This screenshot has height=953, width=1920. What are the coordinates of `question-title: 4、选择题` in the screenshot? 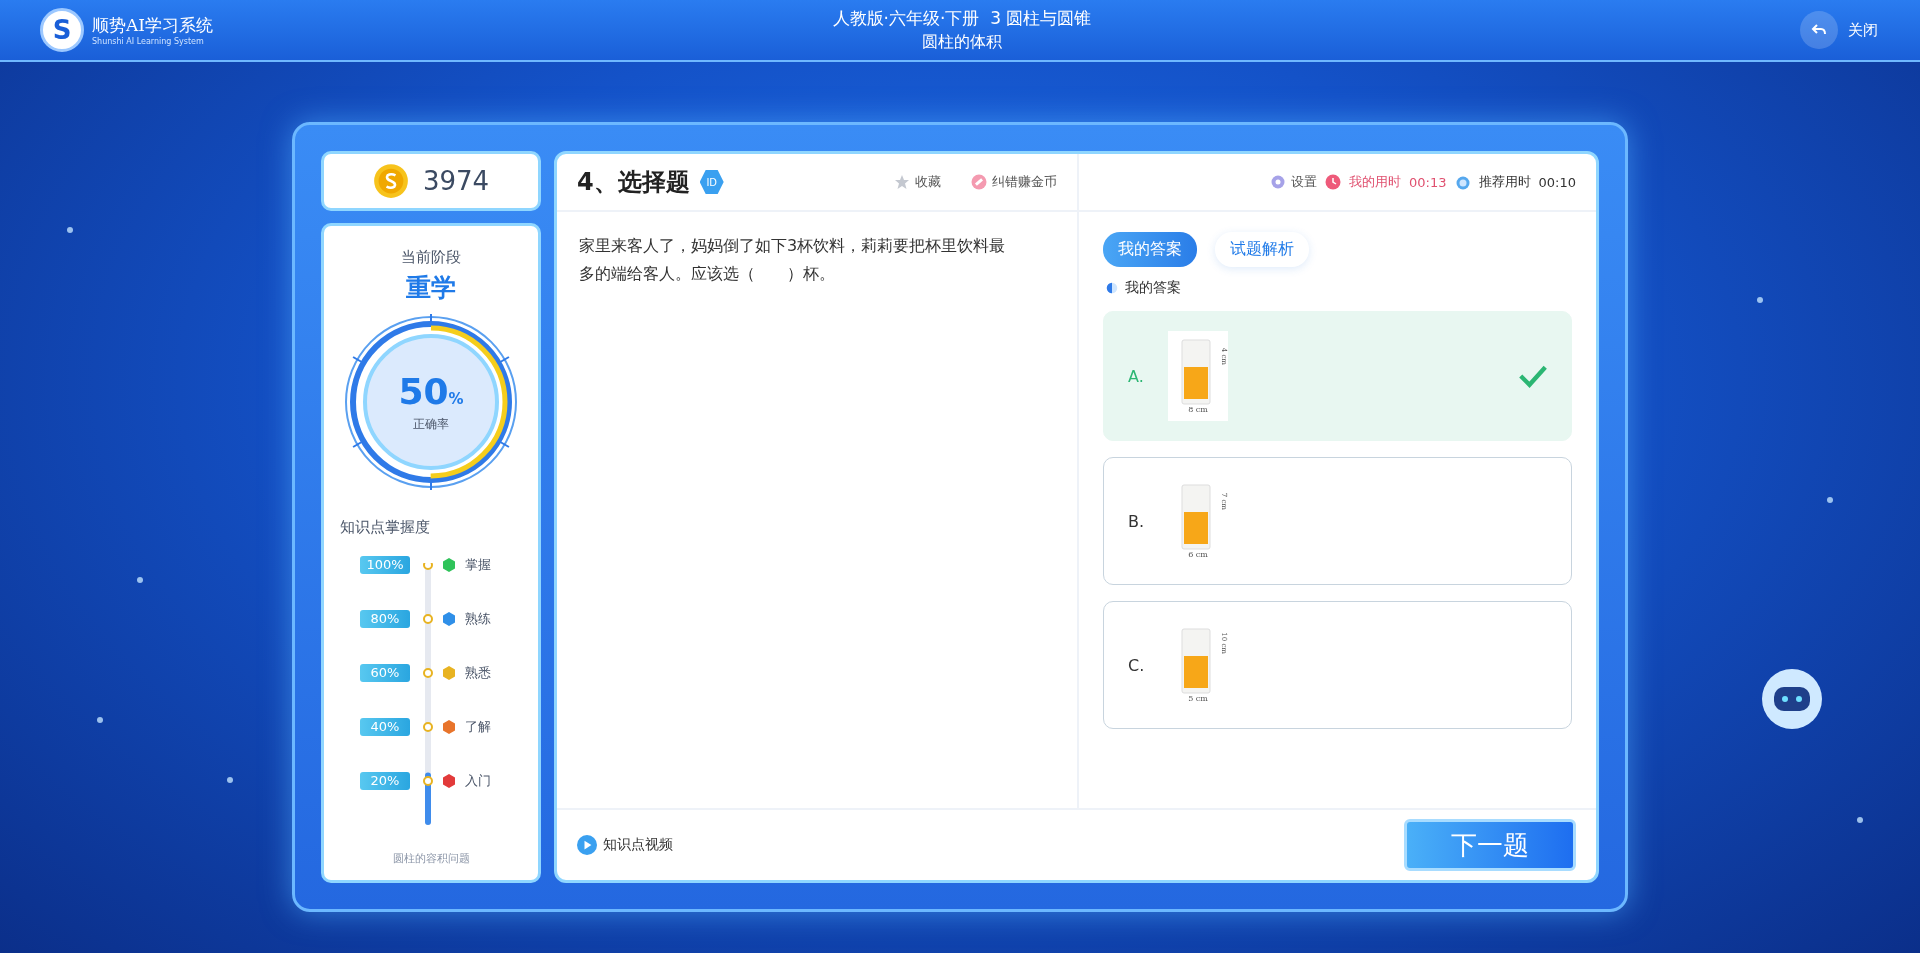 It's located at (633, 182).